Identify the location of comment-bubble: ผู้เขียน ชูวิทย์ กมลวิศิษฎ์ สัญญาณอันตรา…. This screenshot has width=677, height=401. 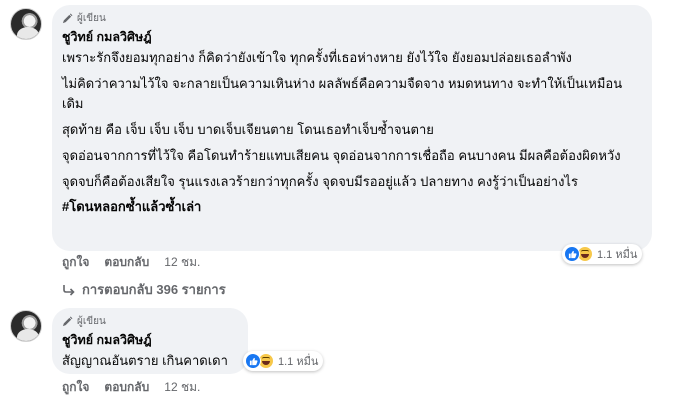
(150, 341).